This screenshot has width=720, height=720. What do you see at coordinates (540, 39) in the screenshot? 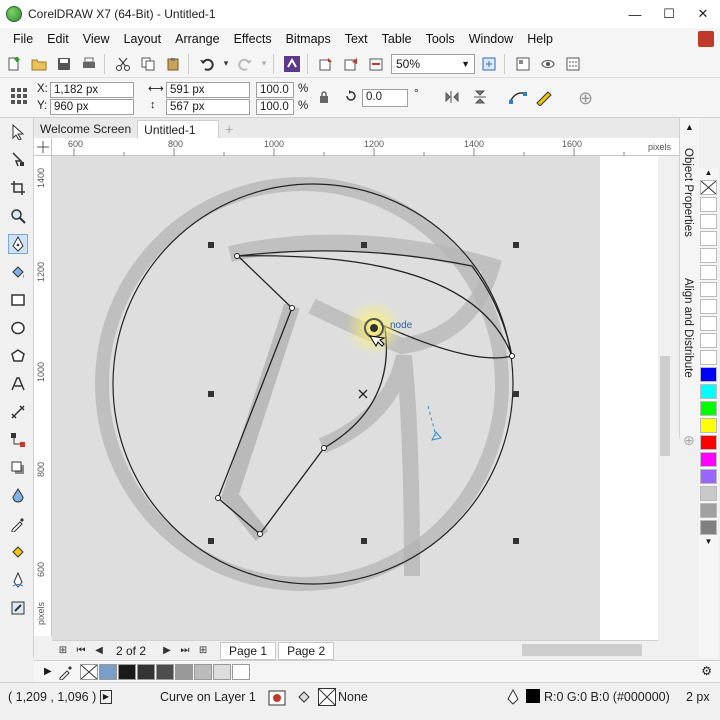
I see `menu-help: Help` at bounding box center [540, 39].